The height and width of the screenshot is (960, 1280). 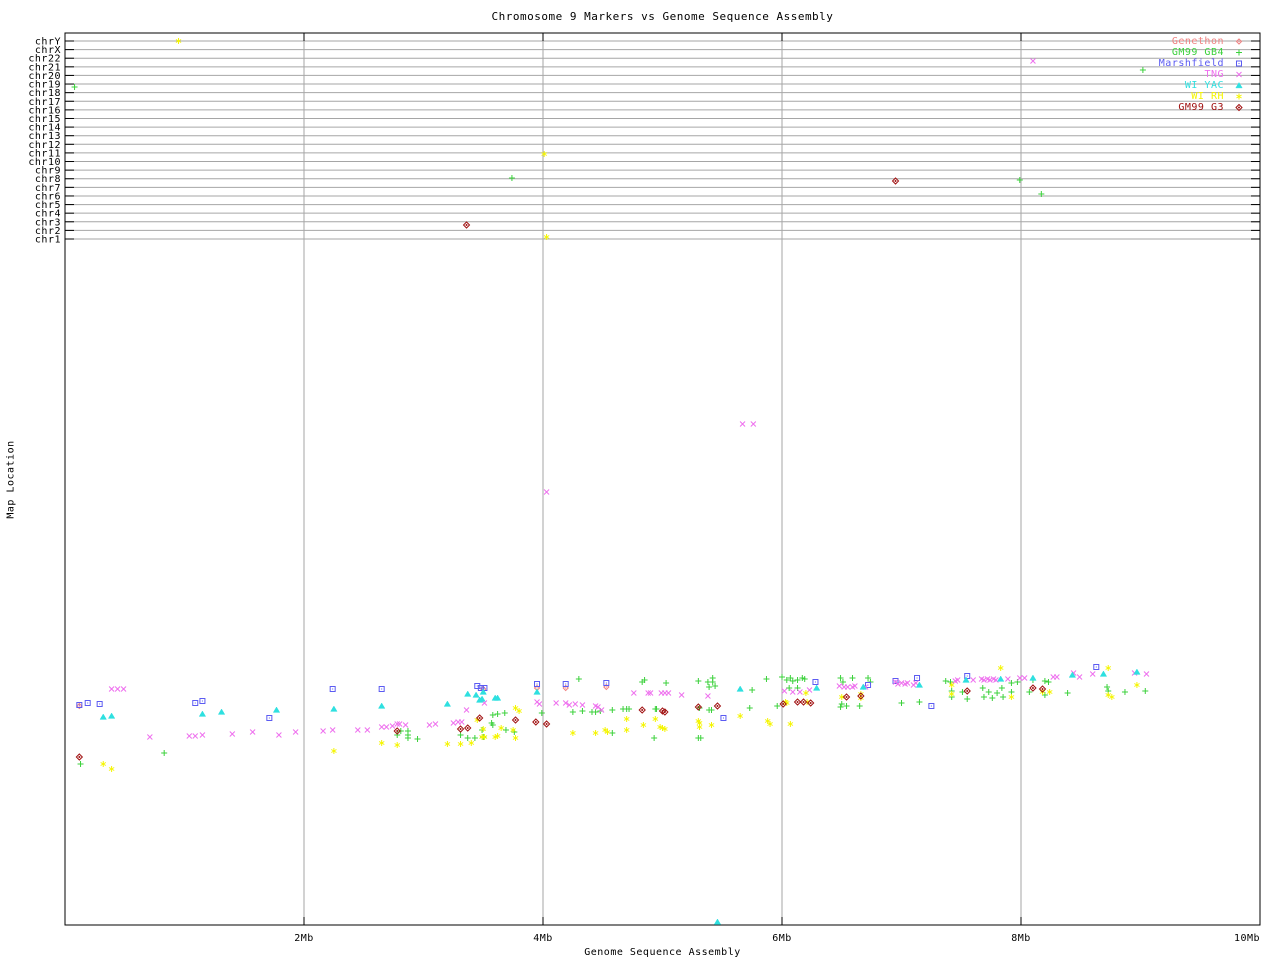 What do you see at coordinates (1191, 63) in the screenshot?
I see `legend-label-marshfield: Marshfield` at bounding box center [1191, 63].